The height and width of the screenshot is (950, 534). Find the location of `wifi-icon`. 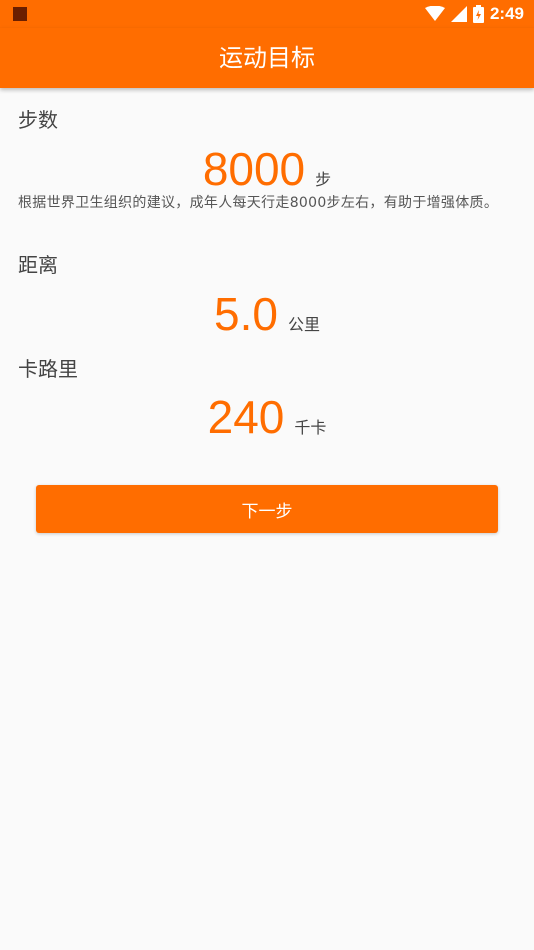

wifi-icon is located at coordinates (434, 14).